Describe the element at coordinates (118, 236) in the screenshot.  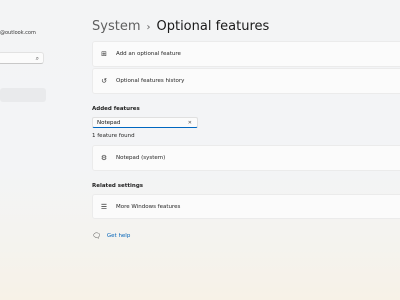
I see `get-help-label: Get help` at that location.